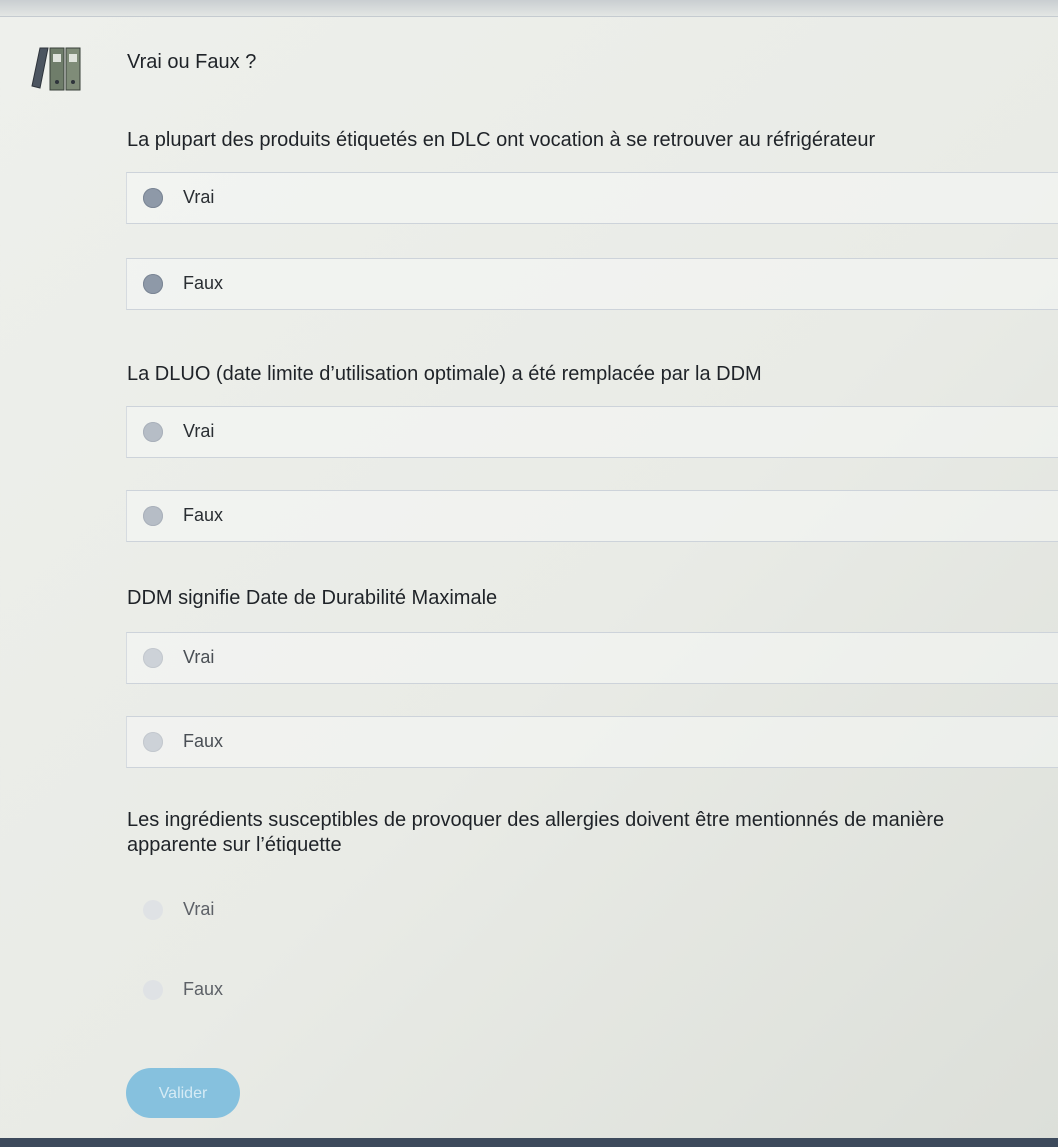  Describe the element at coordinates (592, 516) in the screenshot. I see `question-2-option-faux: Faux` at that location.